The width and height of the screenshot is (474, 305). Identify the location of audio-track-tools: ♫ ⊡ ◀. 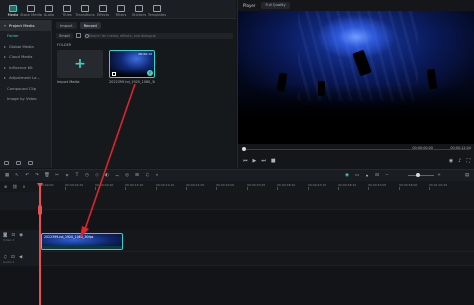
(19, 256).